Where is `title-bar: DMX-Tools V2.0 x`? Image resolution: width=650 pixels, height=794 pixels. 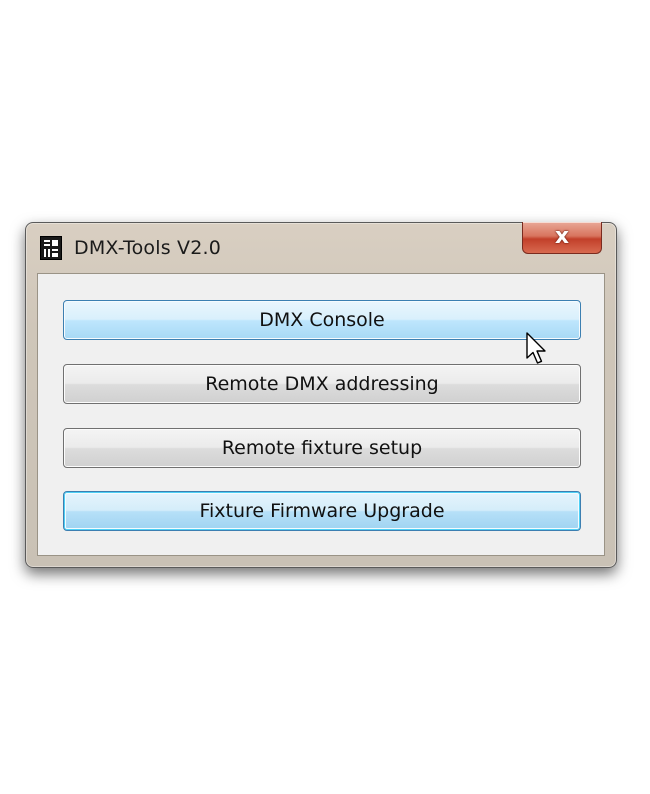
title-bar: DMX-Tools V2.0 x is located at coordinates (321, 247).